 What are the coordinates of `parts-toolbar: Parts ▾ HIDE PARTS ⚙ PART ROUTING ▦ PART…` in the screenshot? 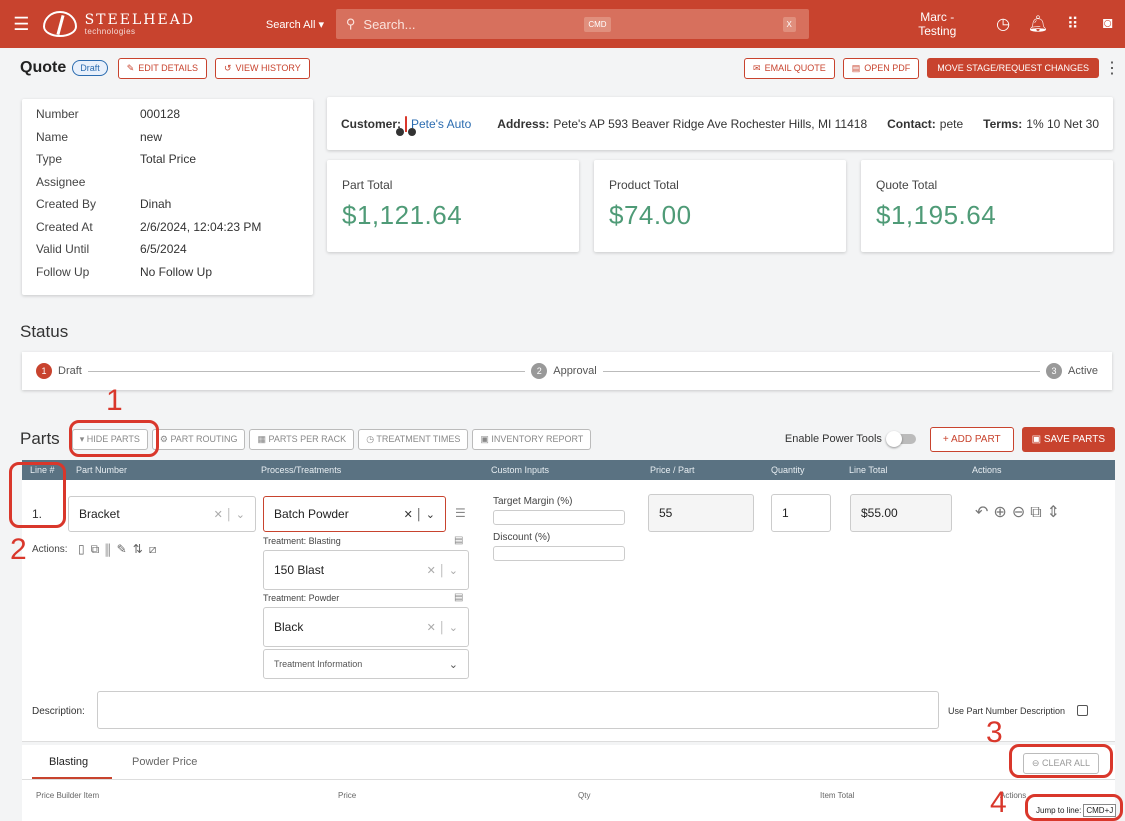 It's located at (567, 439).